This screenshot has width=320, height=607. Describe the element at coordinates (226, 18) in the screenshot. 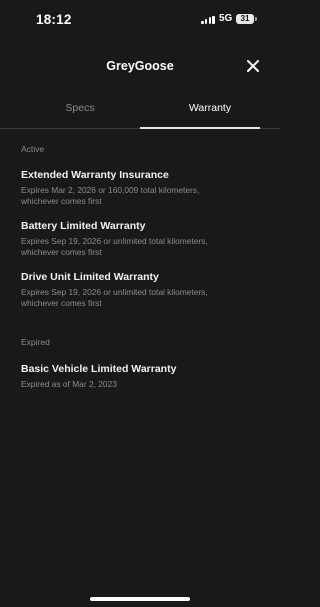

I see `network-type: 5G` at that location.